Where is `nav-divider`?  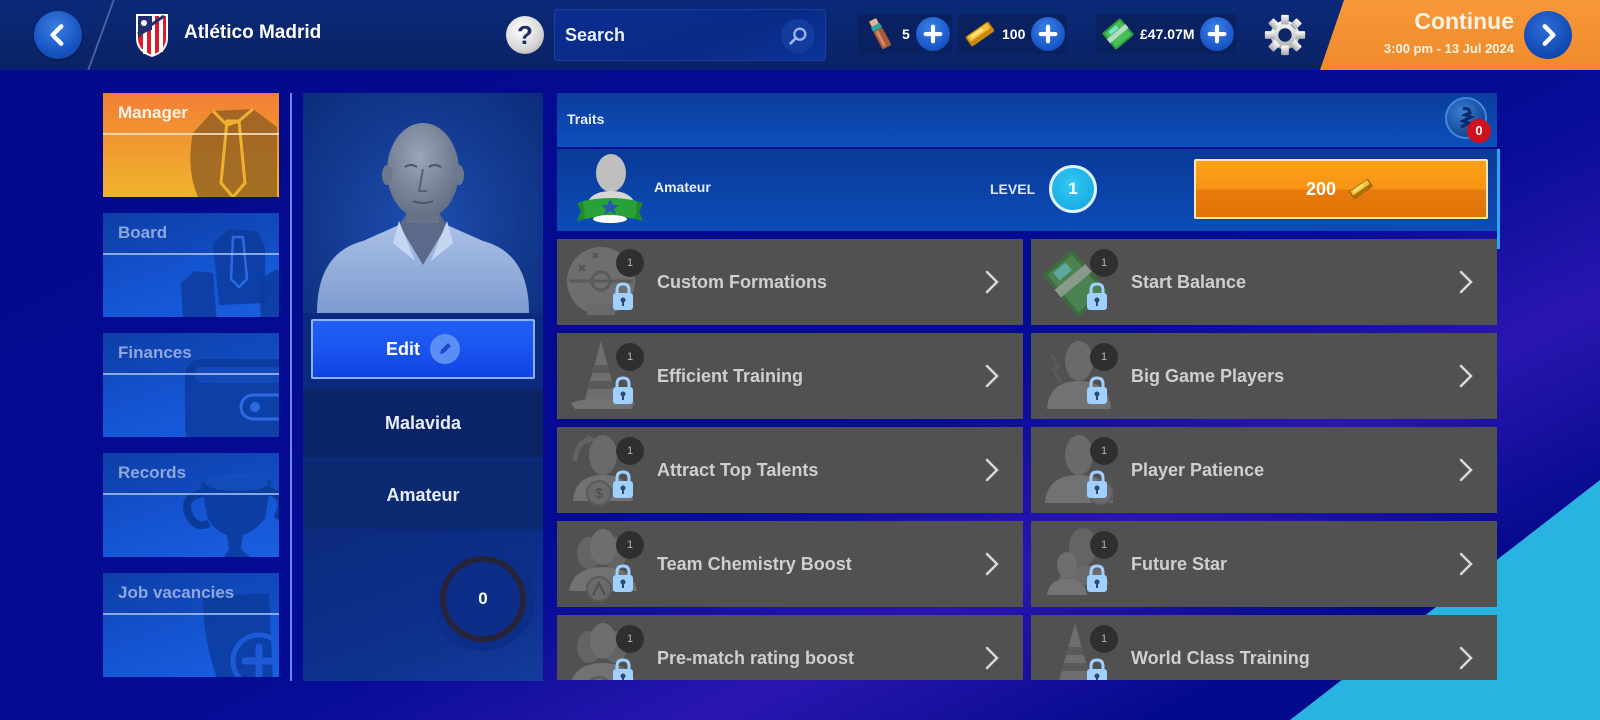 nav-divider is located at coordinates (291, 387).